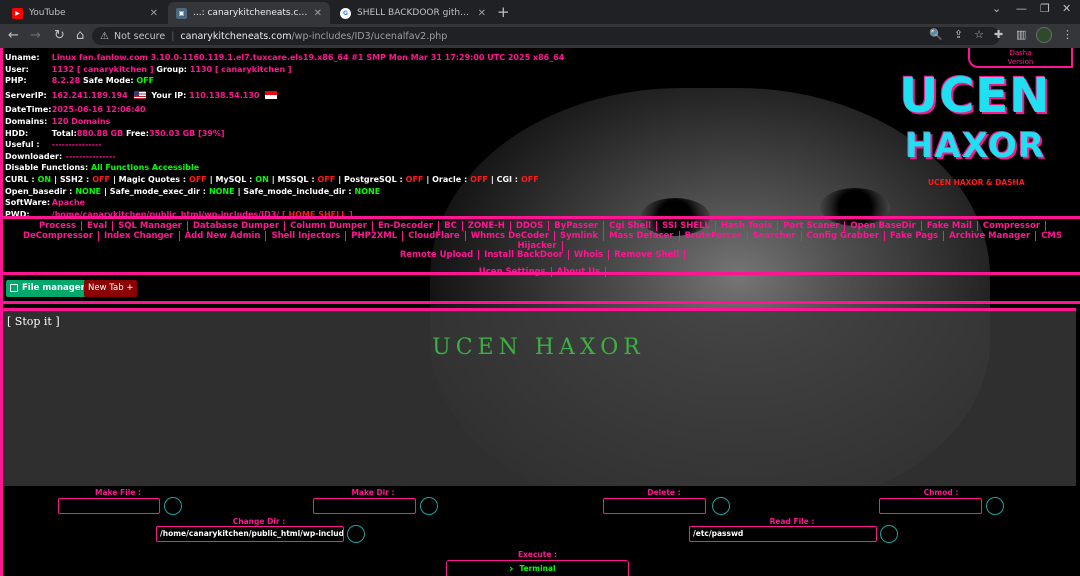 This screenshot has width=1080, height=576. I want to click on menu-item-decompressor: DeCompressor, so click(58, 235).